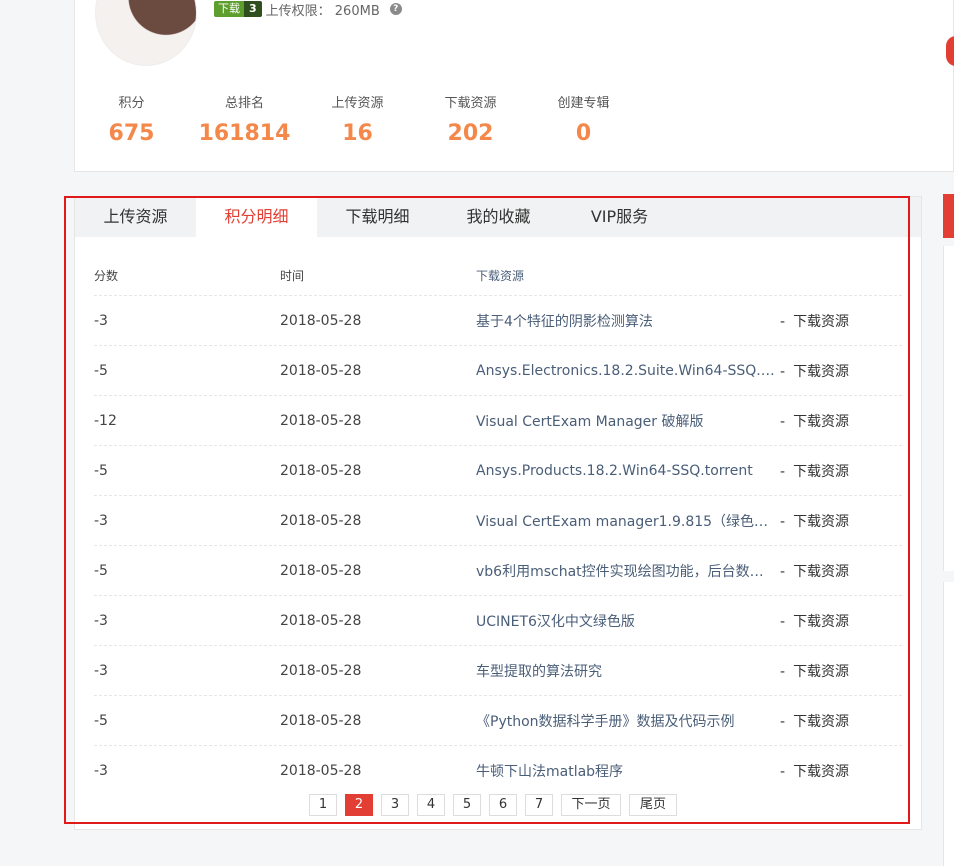  What do you see at coordinates (503, 805) in the screenshot?
I see `page-button: 6` at bounding box center [503, 805].